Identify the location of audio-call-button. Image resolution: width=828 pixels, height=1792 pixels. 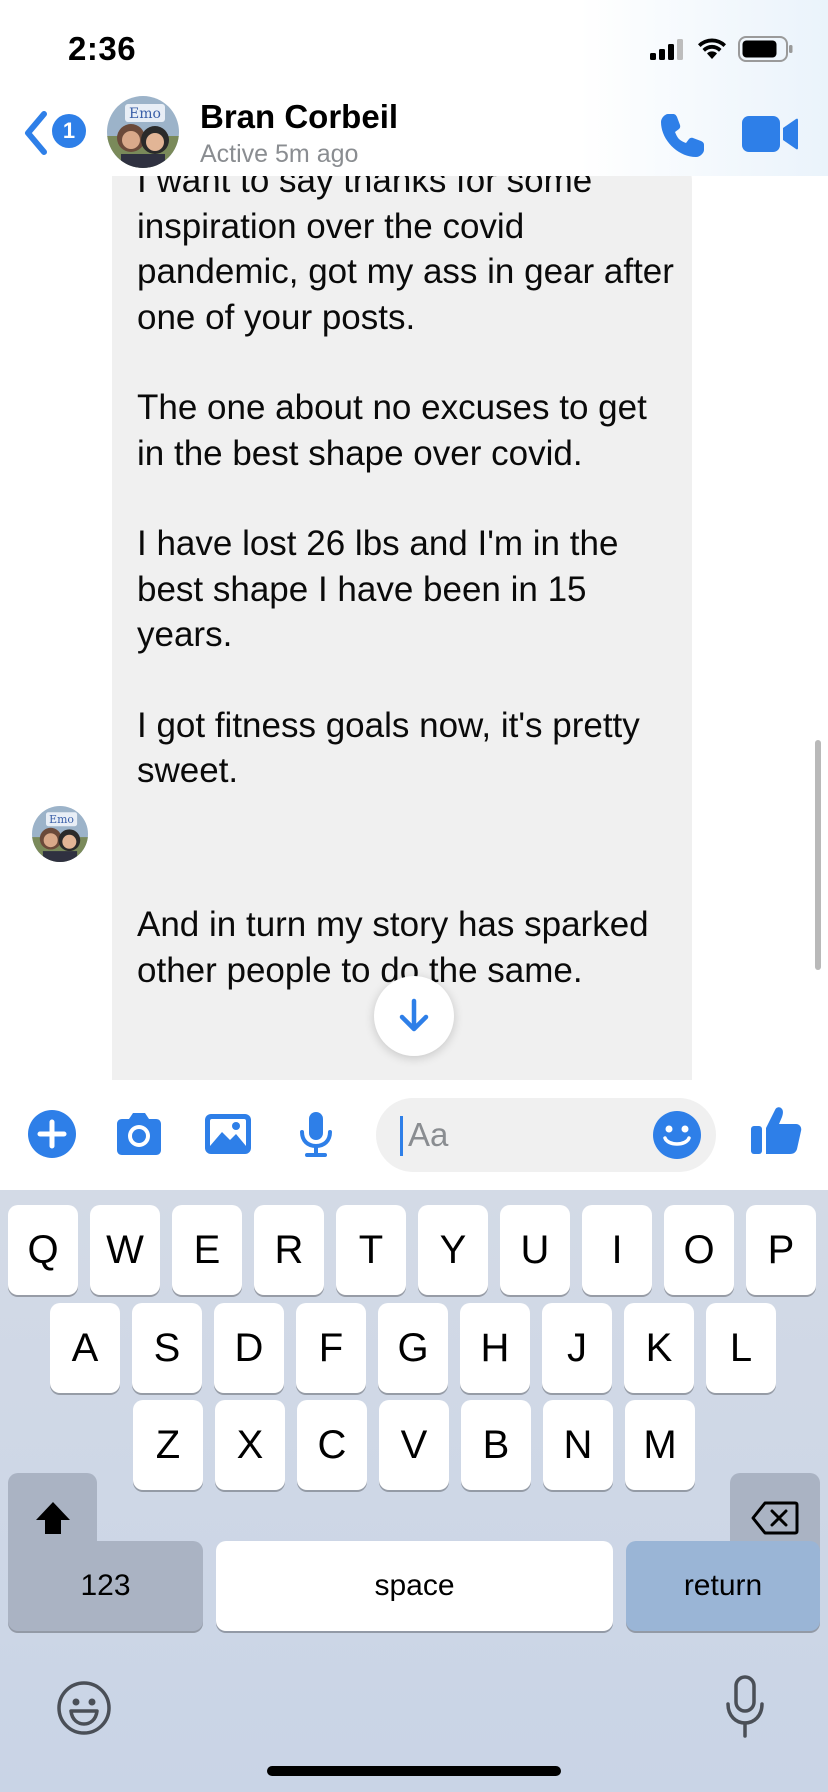
(682, 136).